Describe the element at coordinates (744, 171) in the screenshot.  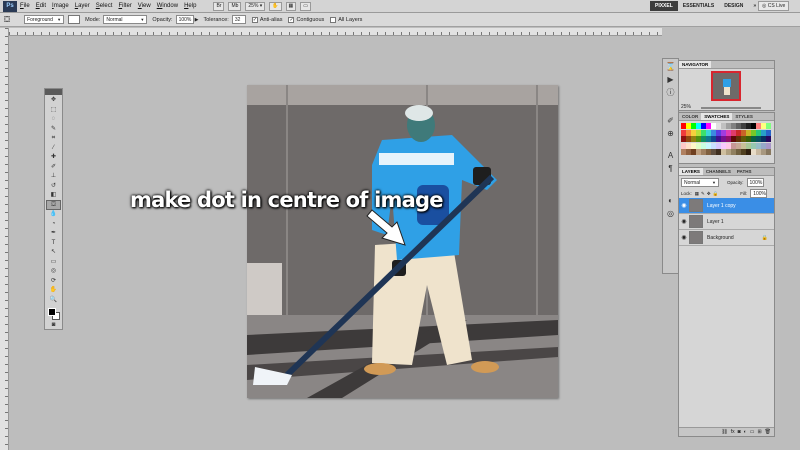
I see `tab-paths: PATHS` at that location.